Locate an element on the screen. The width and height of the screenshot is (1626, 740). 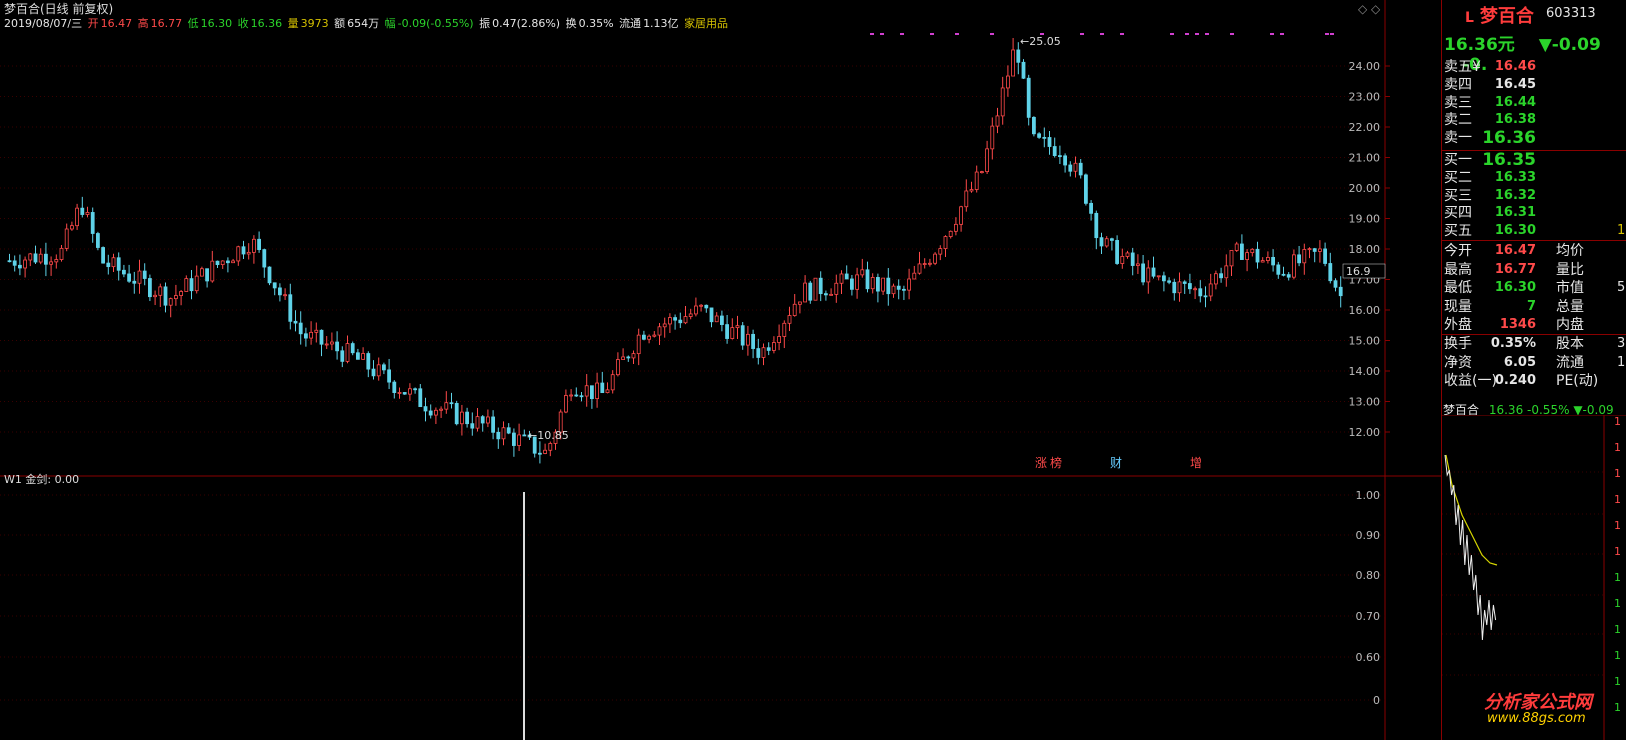
quote-value: 16.38 is located at coordinates (1515, 120).